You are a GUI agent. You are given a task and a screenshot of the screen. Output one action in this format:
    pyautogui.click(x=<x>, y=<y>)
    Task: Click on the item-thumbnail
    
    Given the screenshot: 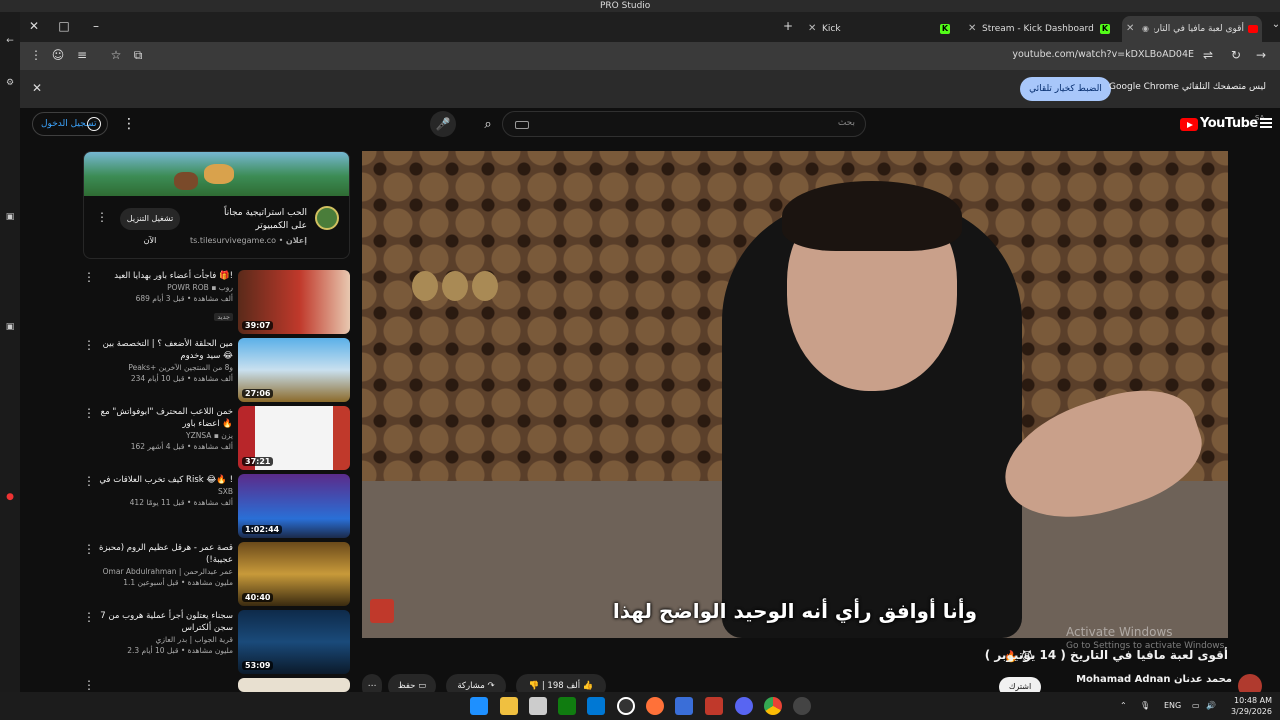 What is the action you would take?
    pyautogui.click(x=294, y=685)
    